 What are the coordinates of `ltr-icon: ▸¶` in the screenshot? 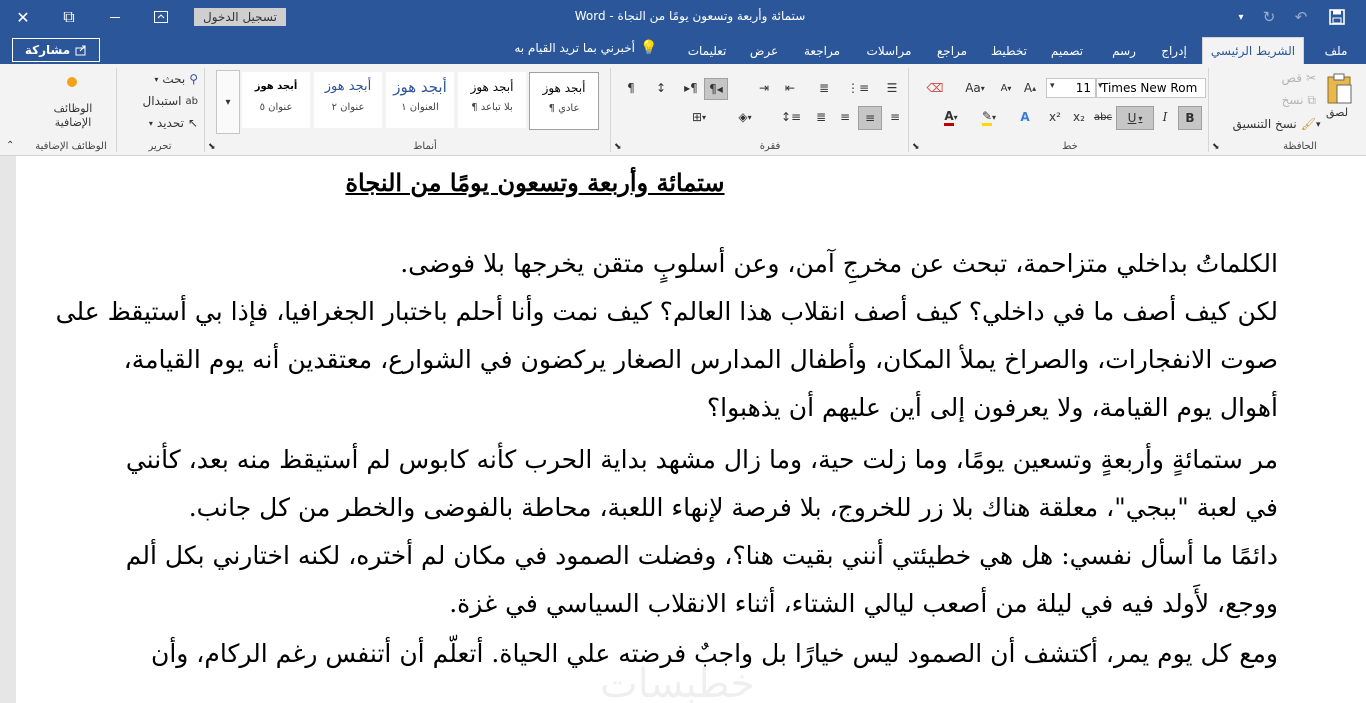 It's located at (691, 88).